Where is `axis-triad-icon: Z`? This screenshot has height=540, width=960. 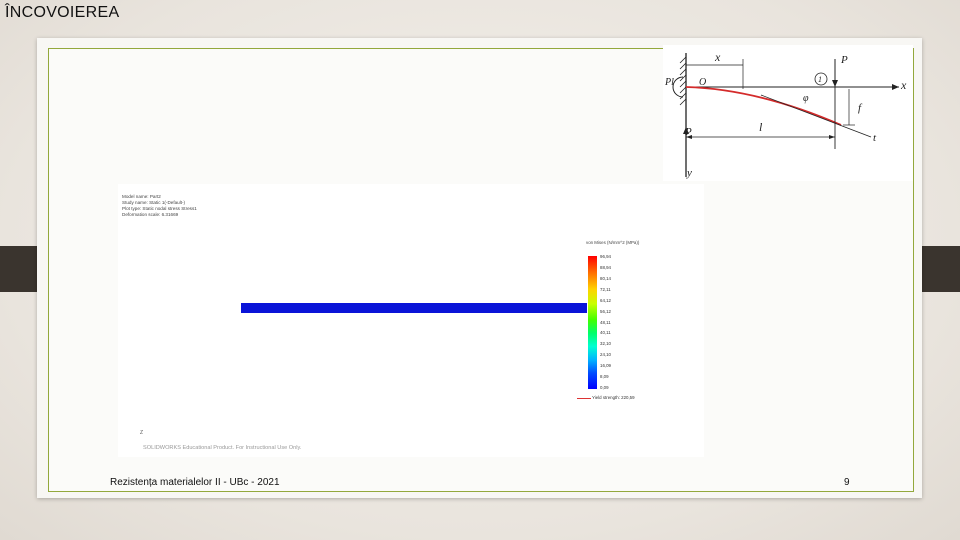
axis-triad-icon: Z is located at coordinates (142, 433).